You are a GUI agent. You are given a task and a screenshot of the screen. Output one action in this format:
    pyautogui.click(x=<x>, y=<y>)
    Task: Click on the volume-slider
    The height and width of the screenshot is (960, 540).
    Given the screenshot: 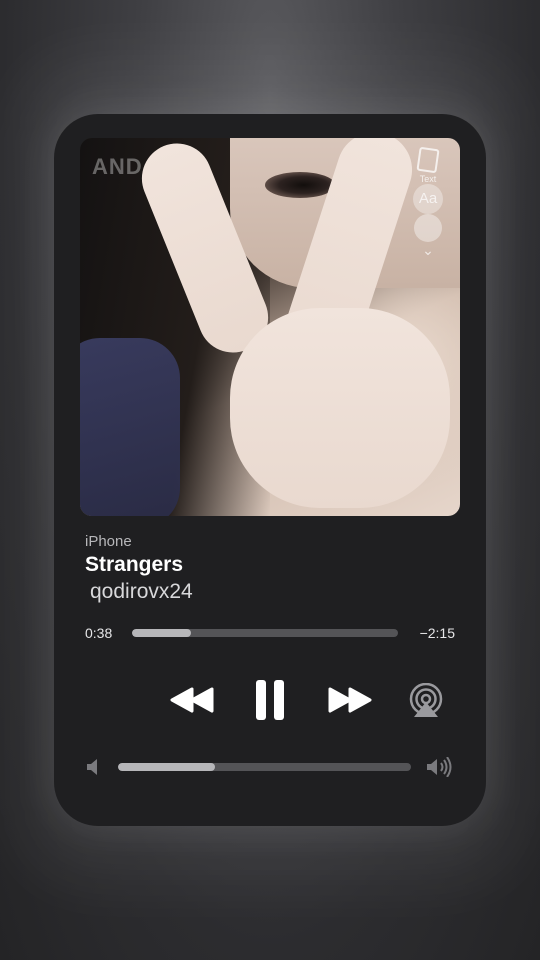 What is the action you would take?
    pyautogui.click(x=264, y=767)
    